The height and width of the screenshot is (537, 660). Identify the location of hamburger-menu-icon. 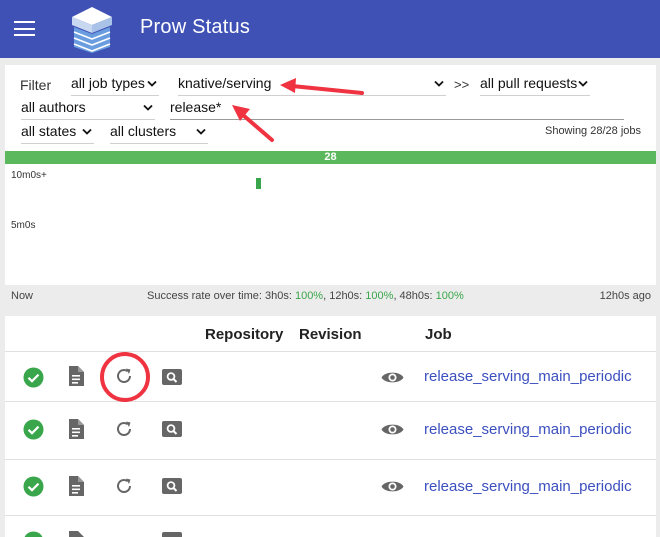
(24, 29).